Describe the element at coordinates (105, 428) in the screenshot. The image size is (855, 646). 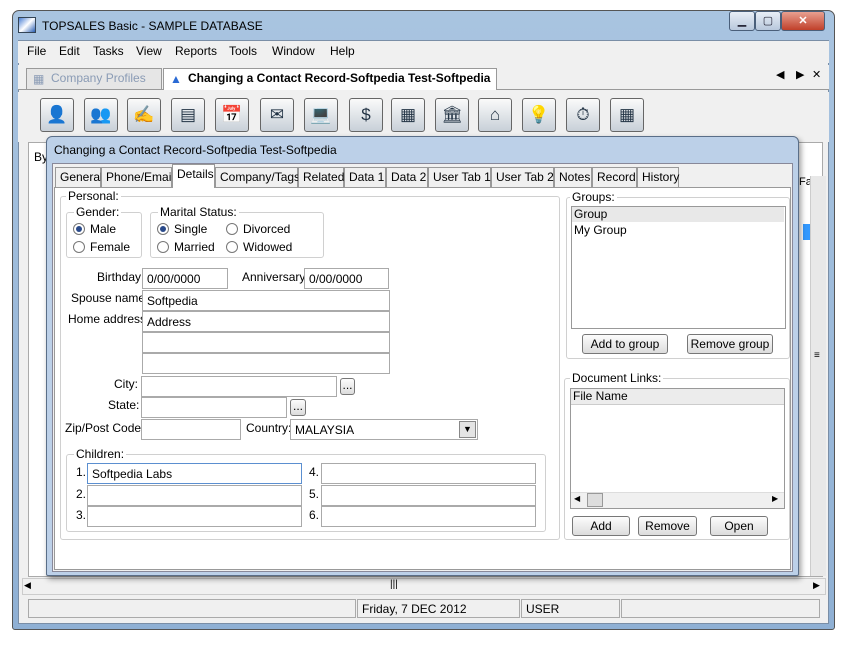
I see `zip-label: Zip/Post Code:` at that location.